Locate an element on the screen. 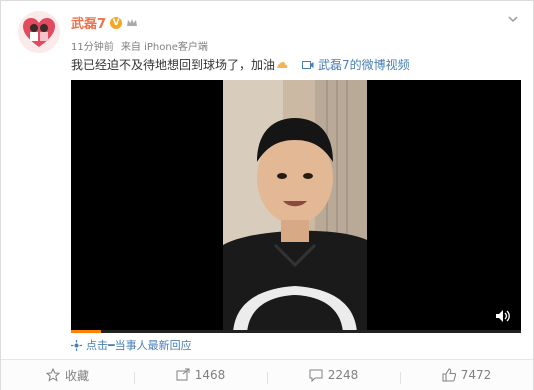 This screenshot has width=534, height=390. action-bar: 收藏 1468 2248 7472 is located at coordinates (267, 374).